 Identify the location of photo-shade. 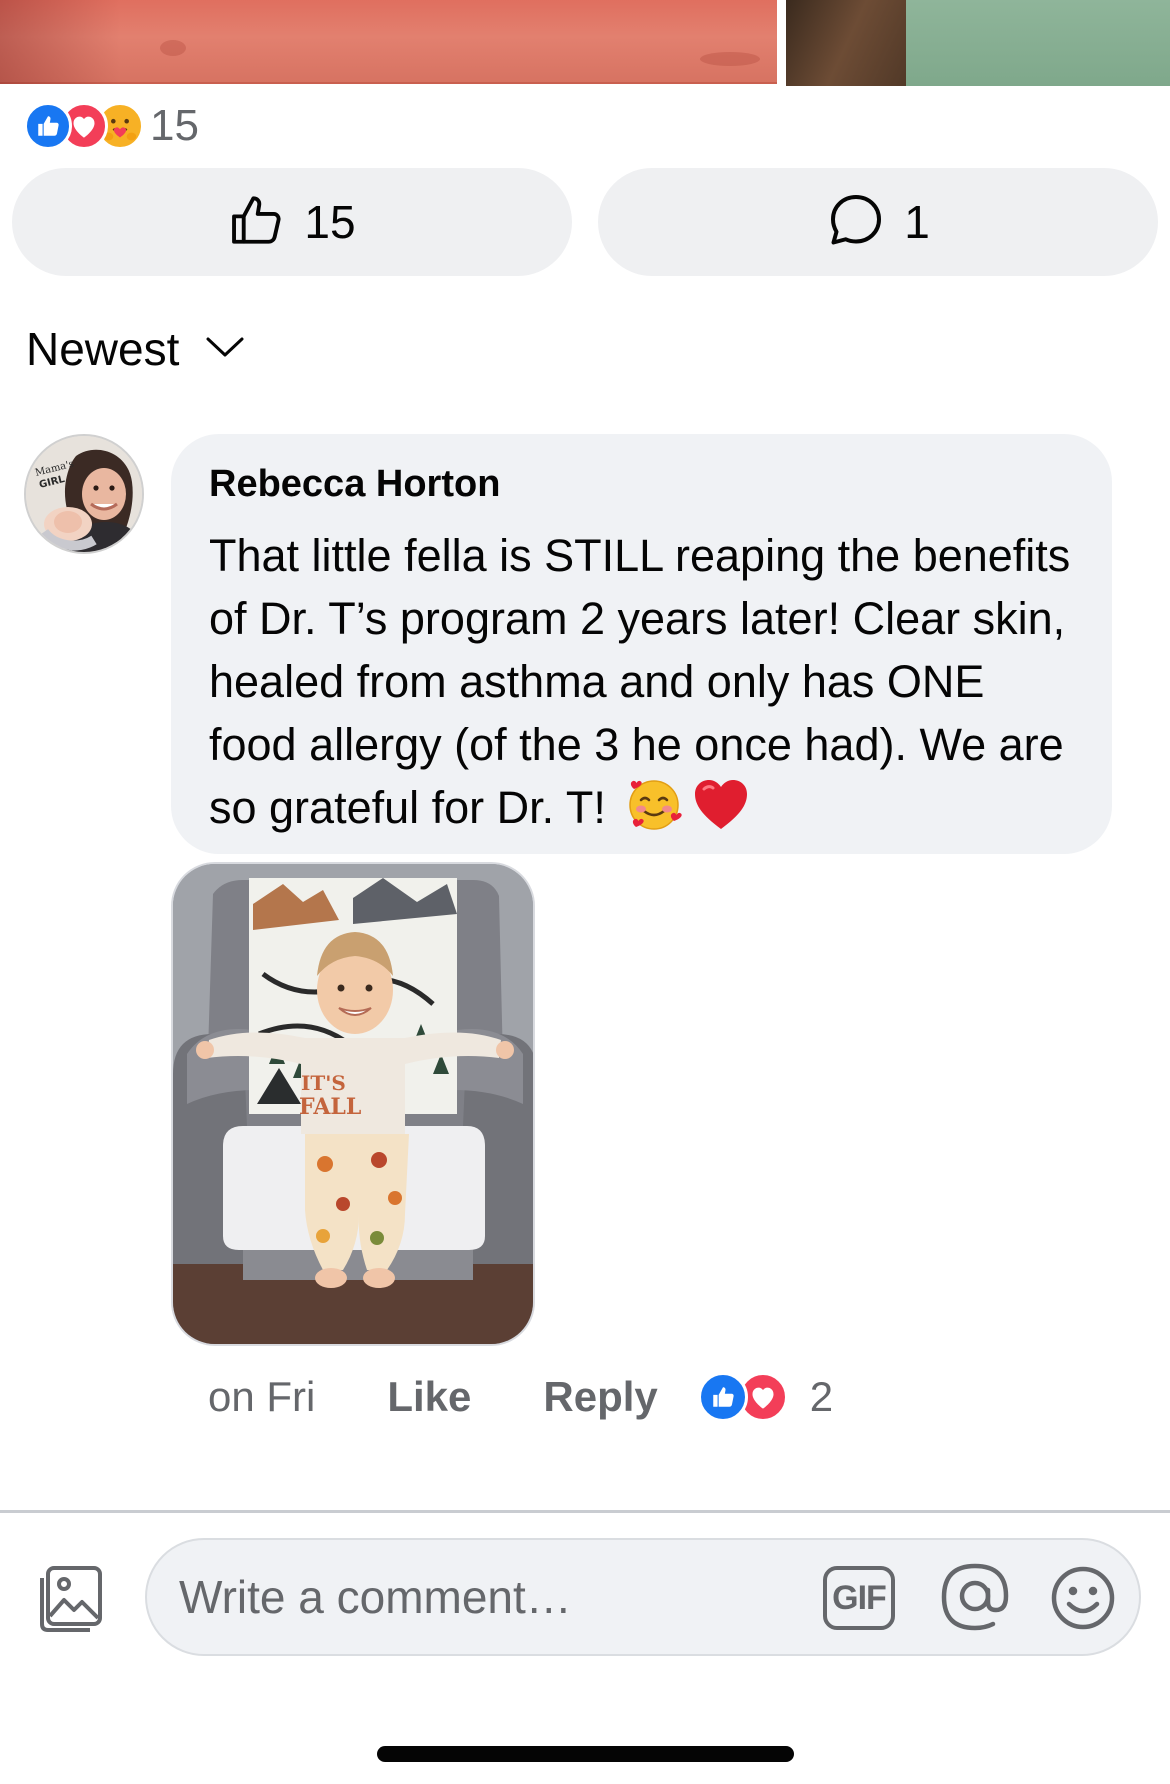
(60, 42).